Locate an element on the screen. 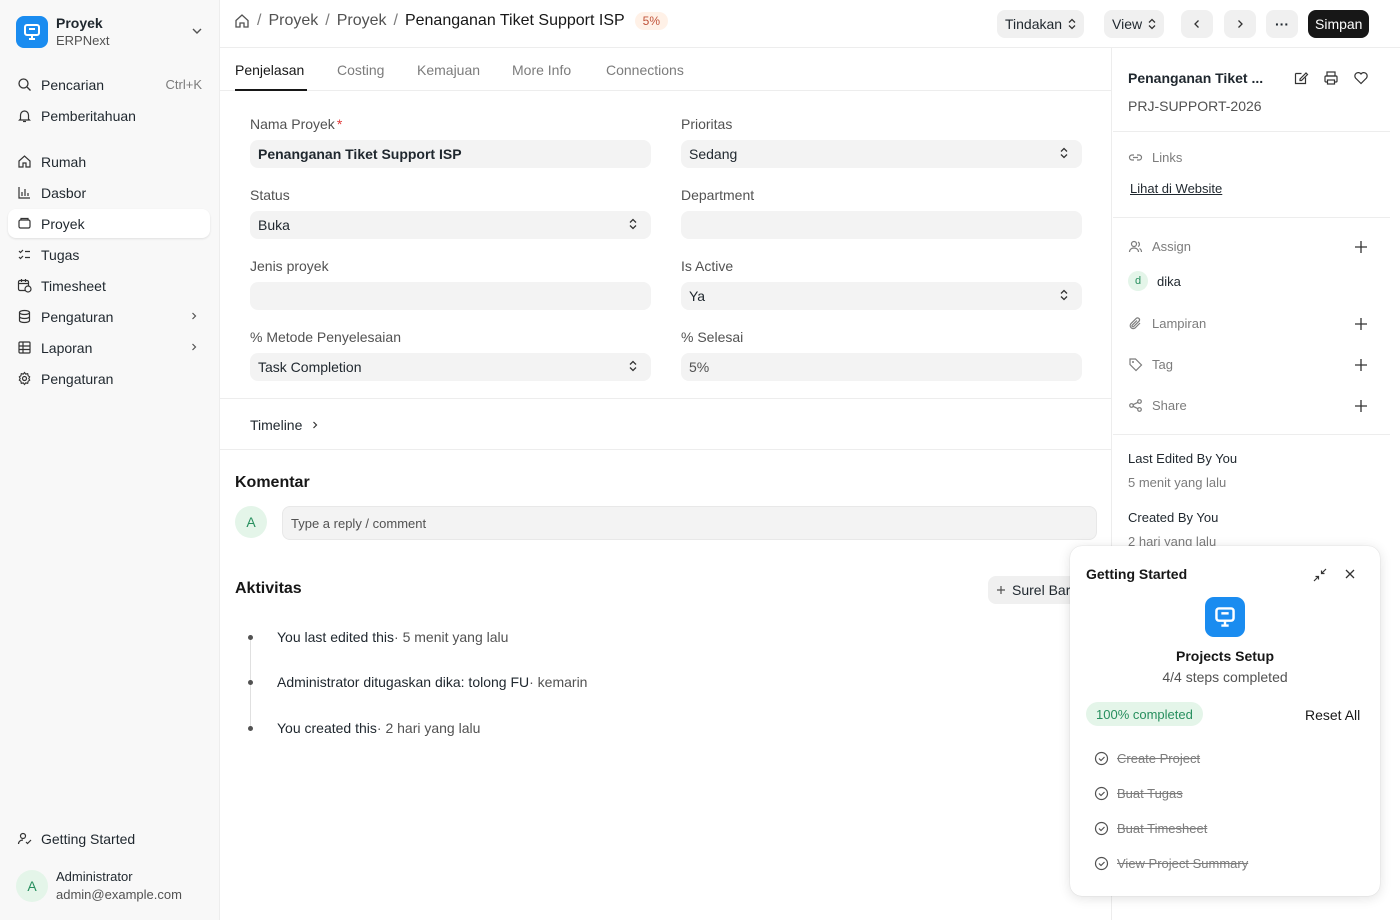 This screenshot has width=1400, height=920. onboarding-step: View Project Summary is located at coordinates (1171, 863).